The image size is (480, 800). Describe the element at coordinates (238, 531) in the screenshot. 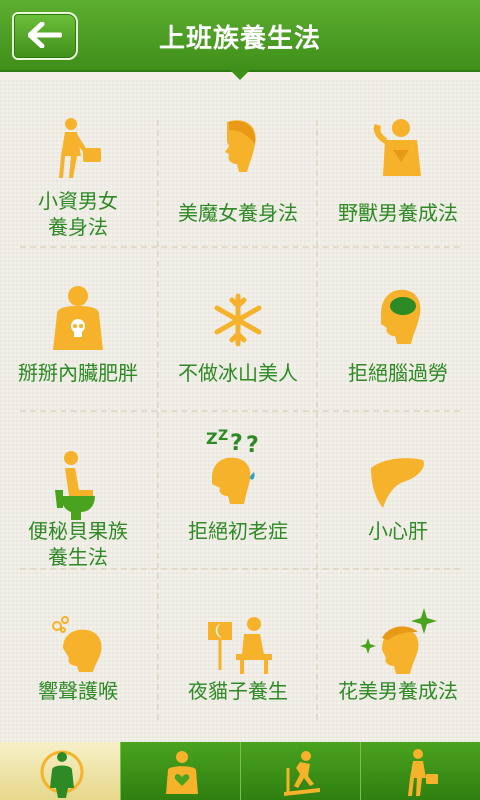

I see `menu-item-label: 拒絕初老症` at that location.